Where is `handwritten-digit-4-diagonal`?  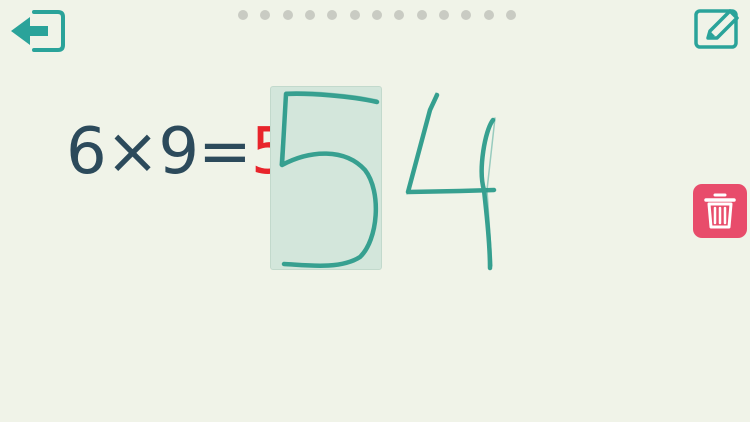 handwritten-digit-4-diagonal is located at coordinates (451, 143).